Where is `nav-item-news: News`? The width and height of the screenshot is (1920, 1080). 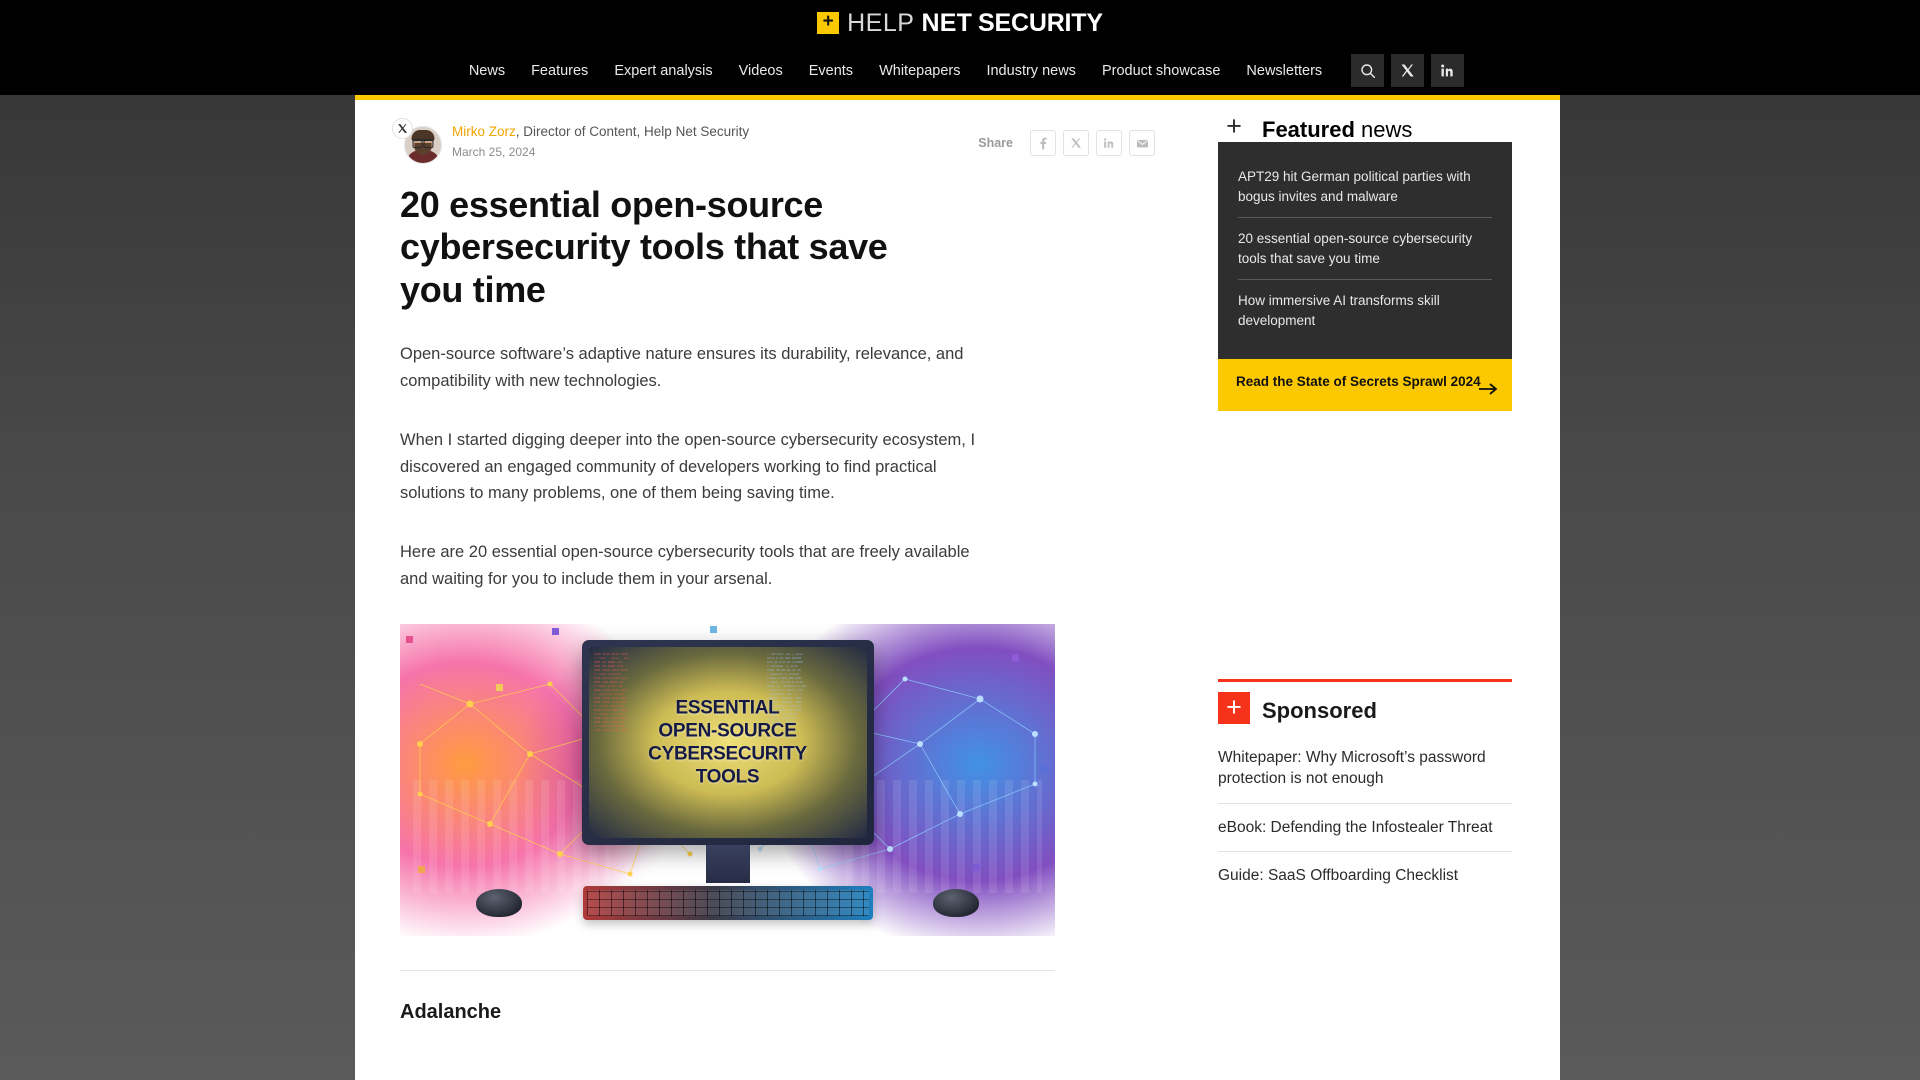
nav-item-news: News is located at coordinates (487, 71).